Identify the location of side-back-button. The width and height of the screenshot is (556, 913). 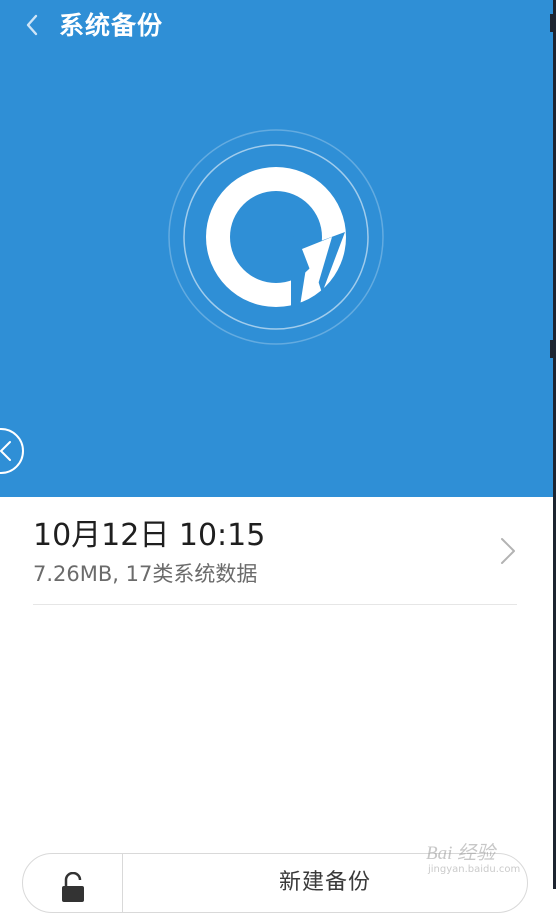
(12, 451).